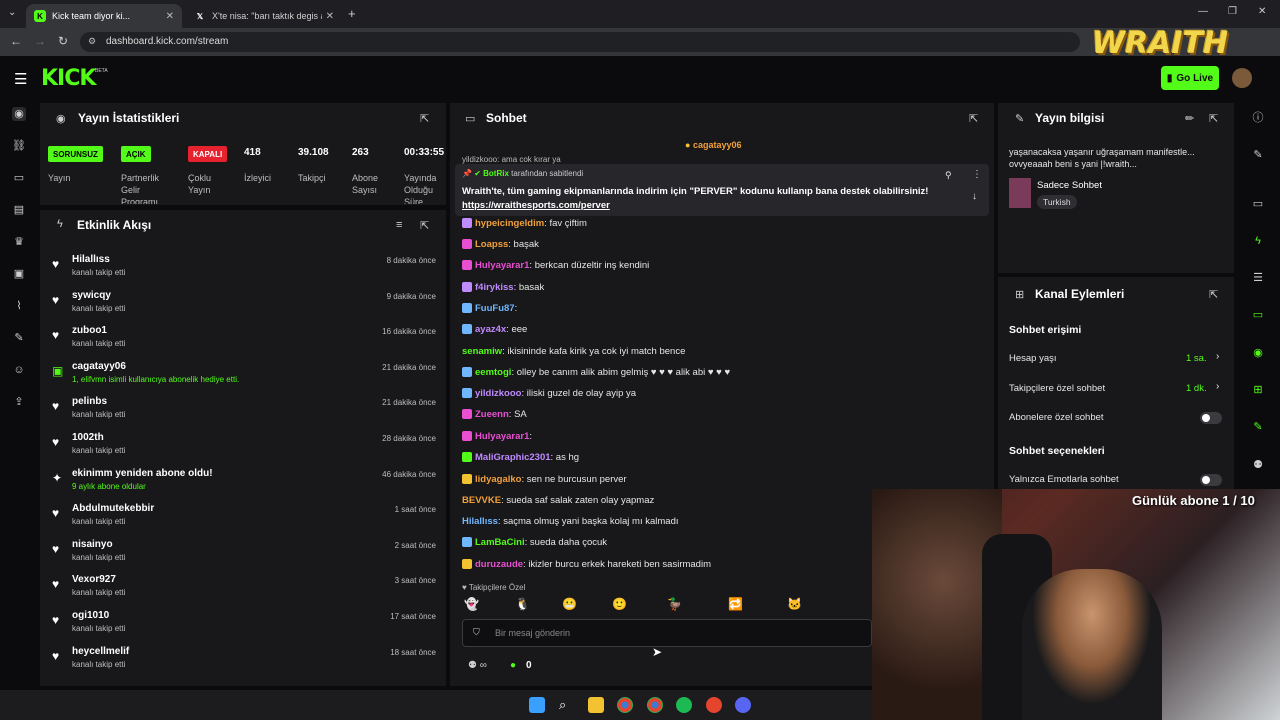  Describe the element at coordinates (794, 604) in the screenshot. I see `emote-icon: 🐱` at that location.